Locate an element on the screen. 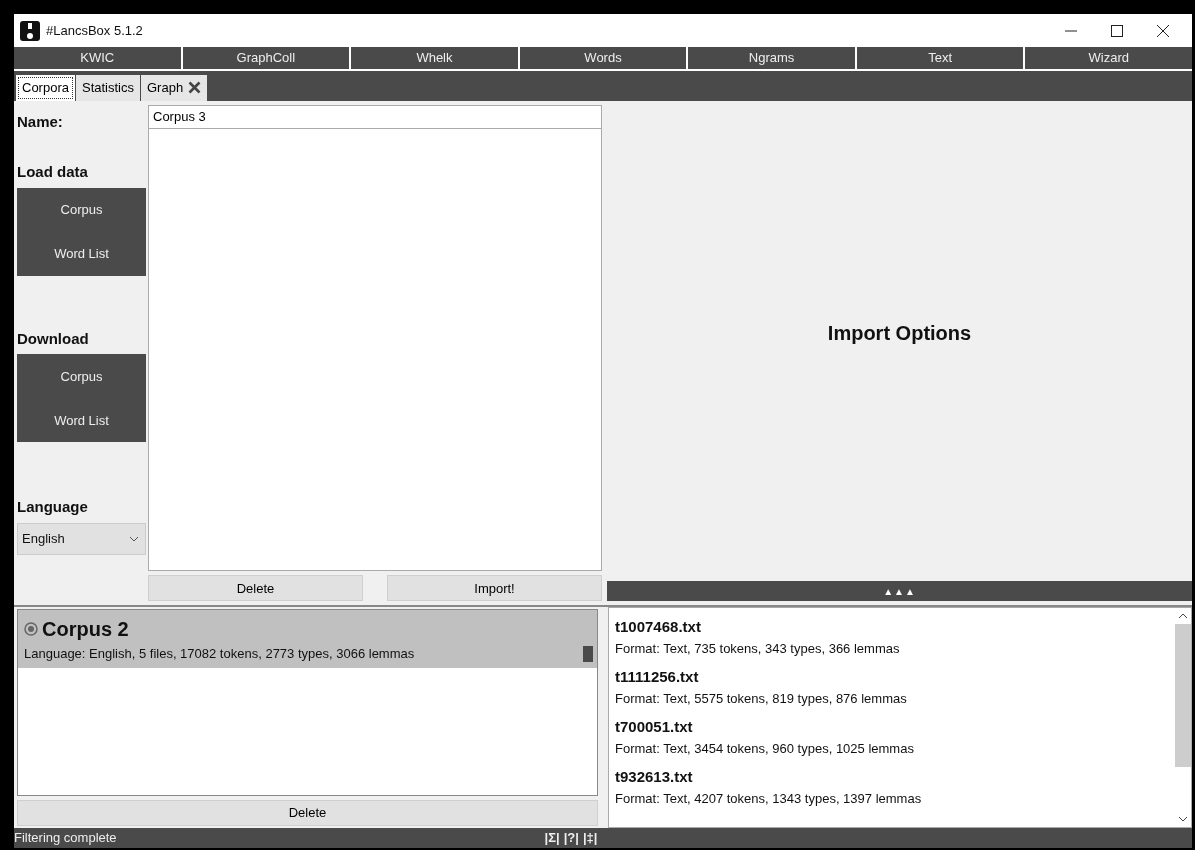 This screenshot has height=850, width=1195. status-tool: |‡| is located at coordinates (590, 838).